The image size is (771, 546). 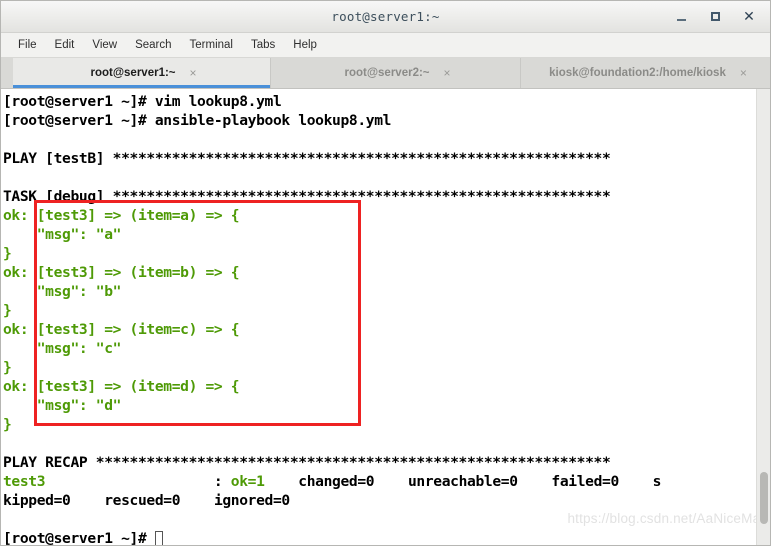 I want to click on title-bar: root@server1:~ ✕, so click(x=385, y=17).